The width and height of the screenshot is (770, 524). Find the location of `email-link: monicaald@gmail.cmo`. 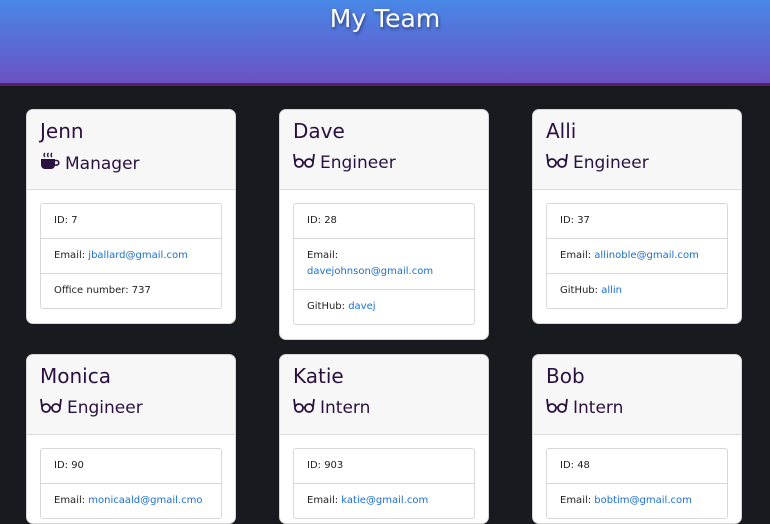

email-link: monicaald@gmail.cmo is located at coordinates (145, 500).